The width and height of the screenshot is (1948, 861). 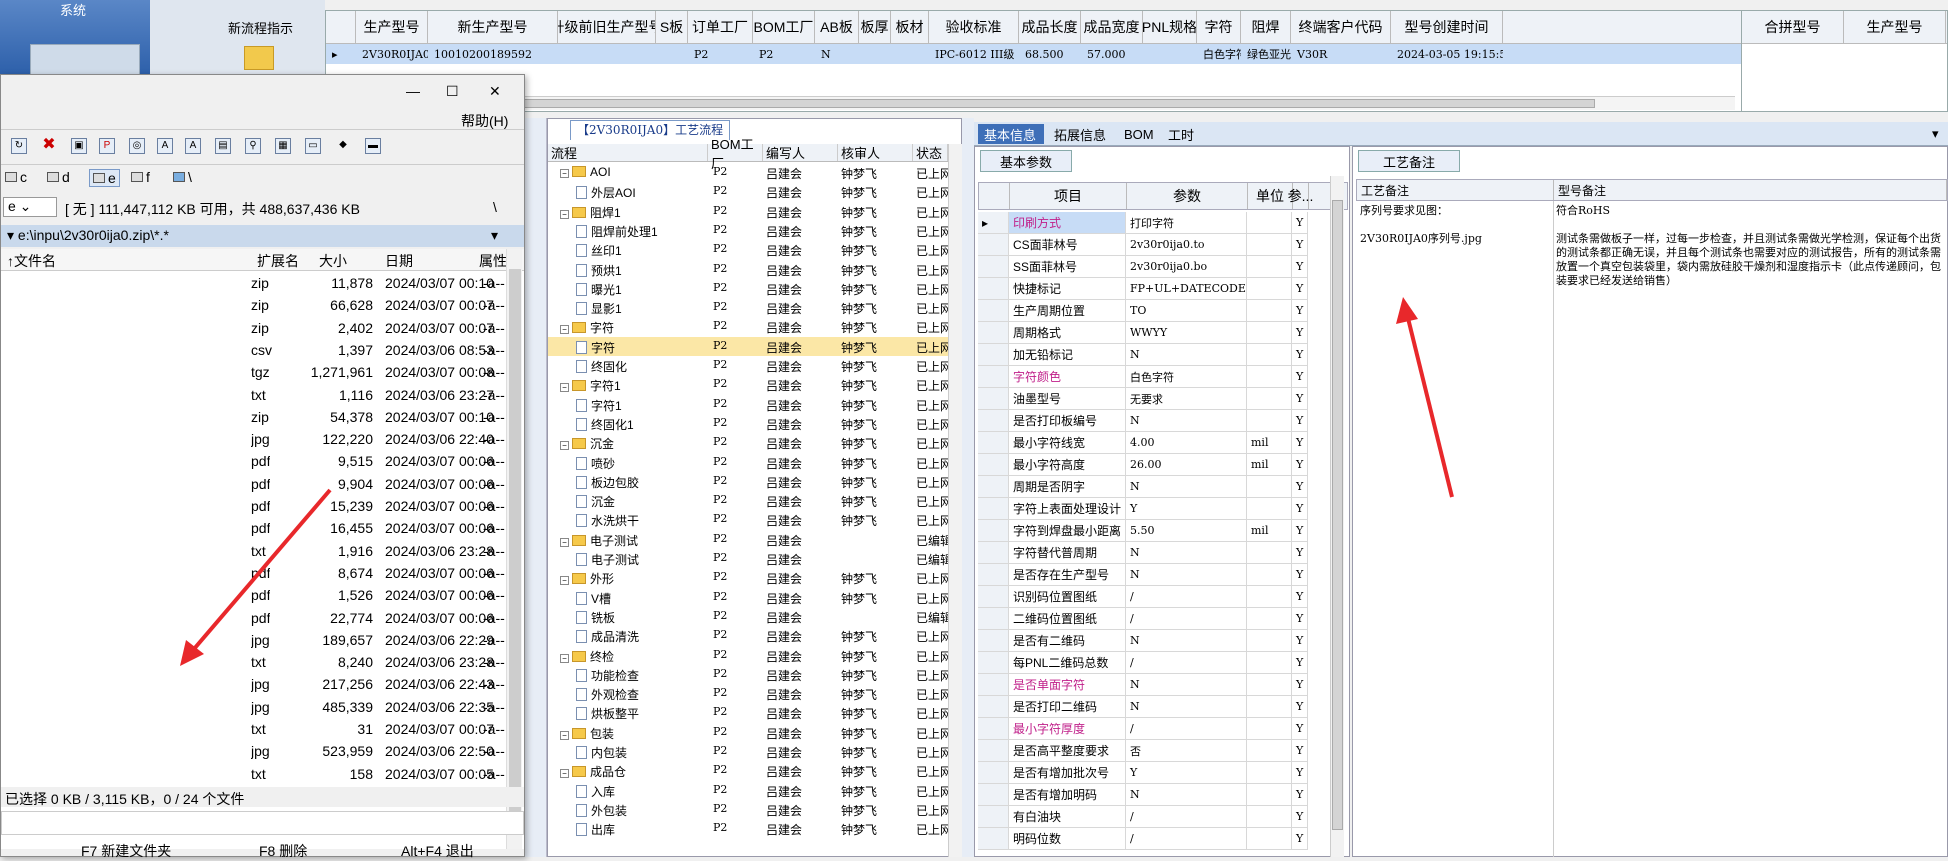 I want to click on order-col-header: 成品长度, so click(x=1050, y=27).